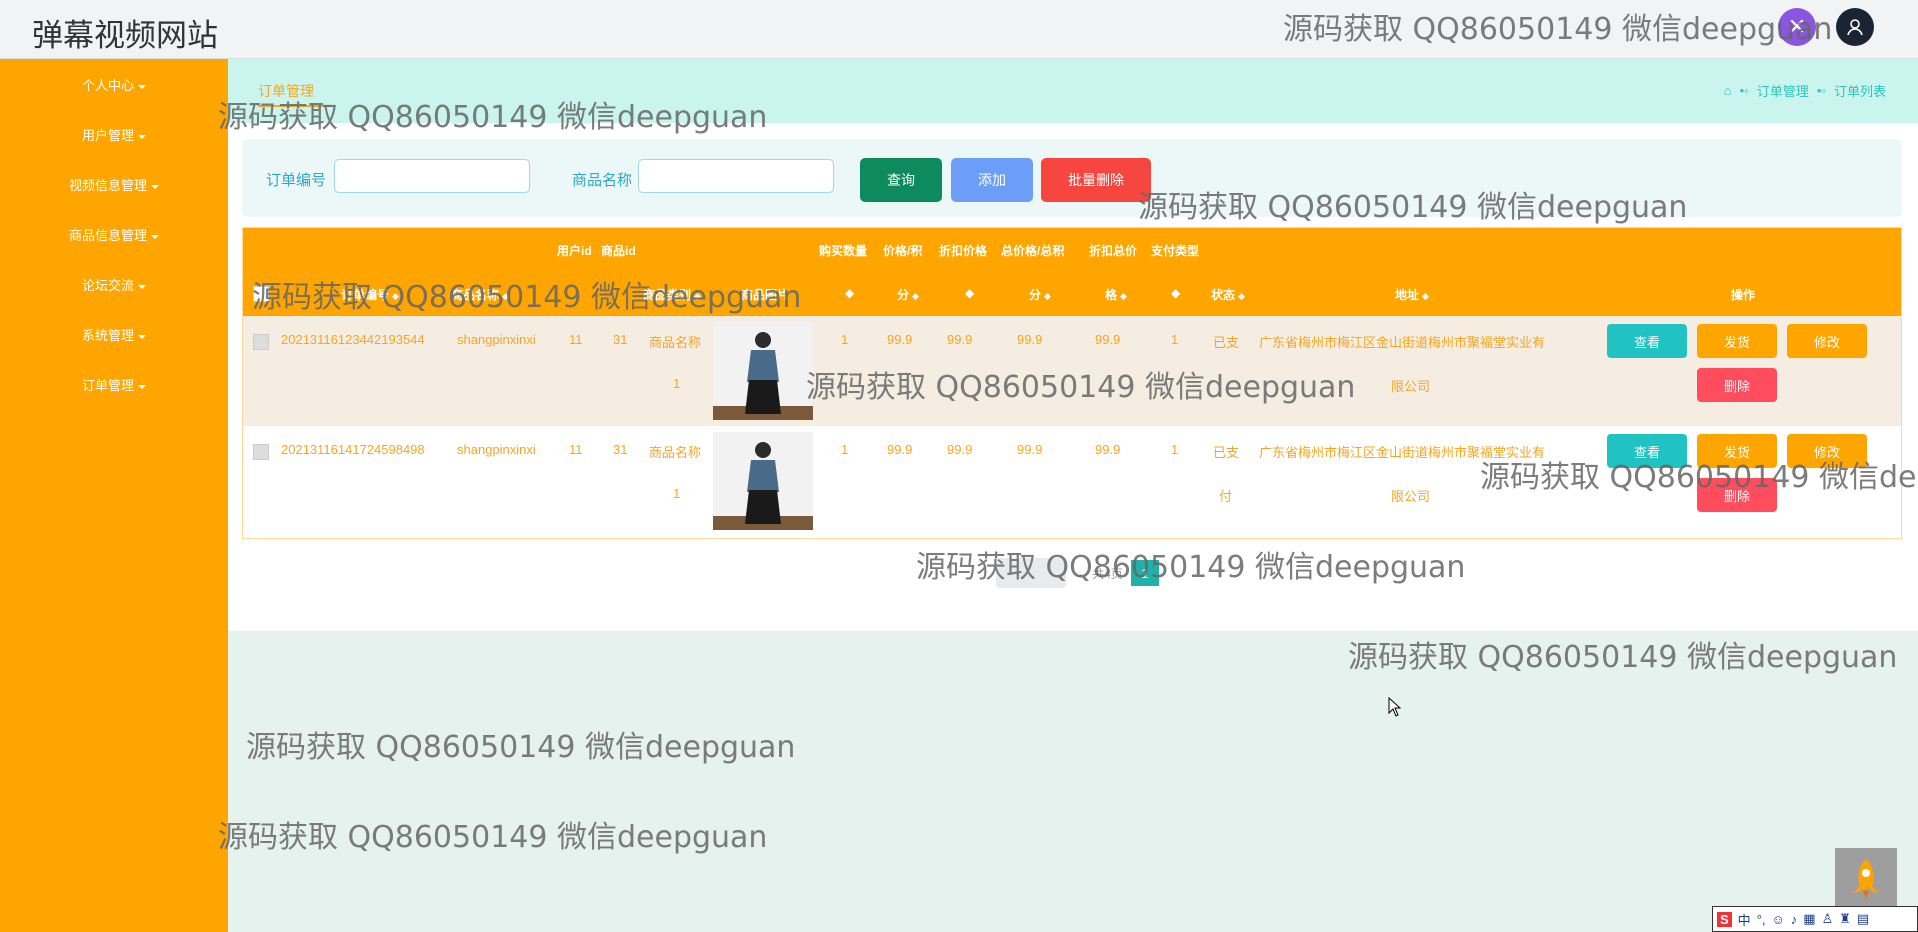  I want to click on sidebar-item-order-management: 订单管理, so click(114, 384).